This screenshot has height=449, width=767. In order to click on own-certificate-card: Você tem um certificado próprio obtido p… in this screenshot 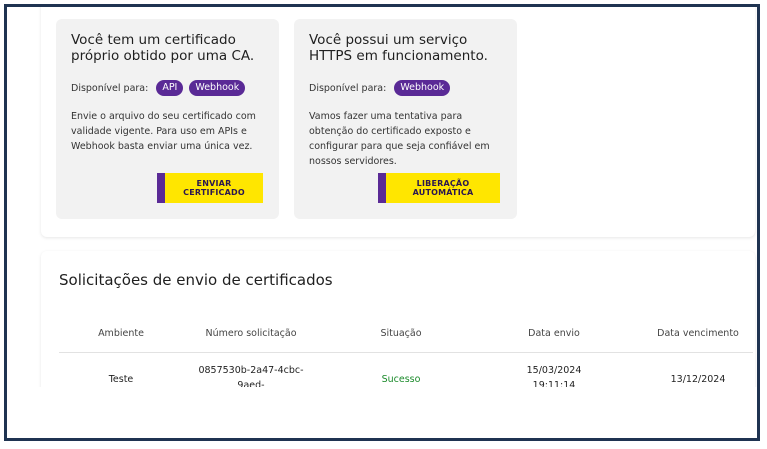, I will do `click(167, 119)`.